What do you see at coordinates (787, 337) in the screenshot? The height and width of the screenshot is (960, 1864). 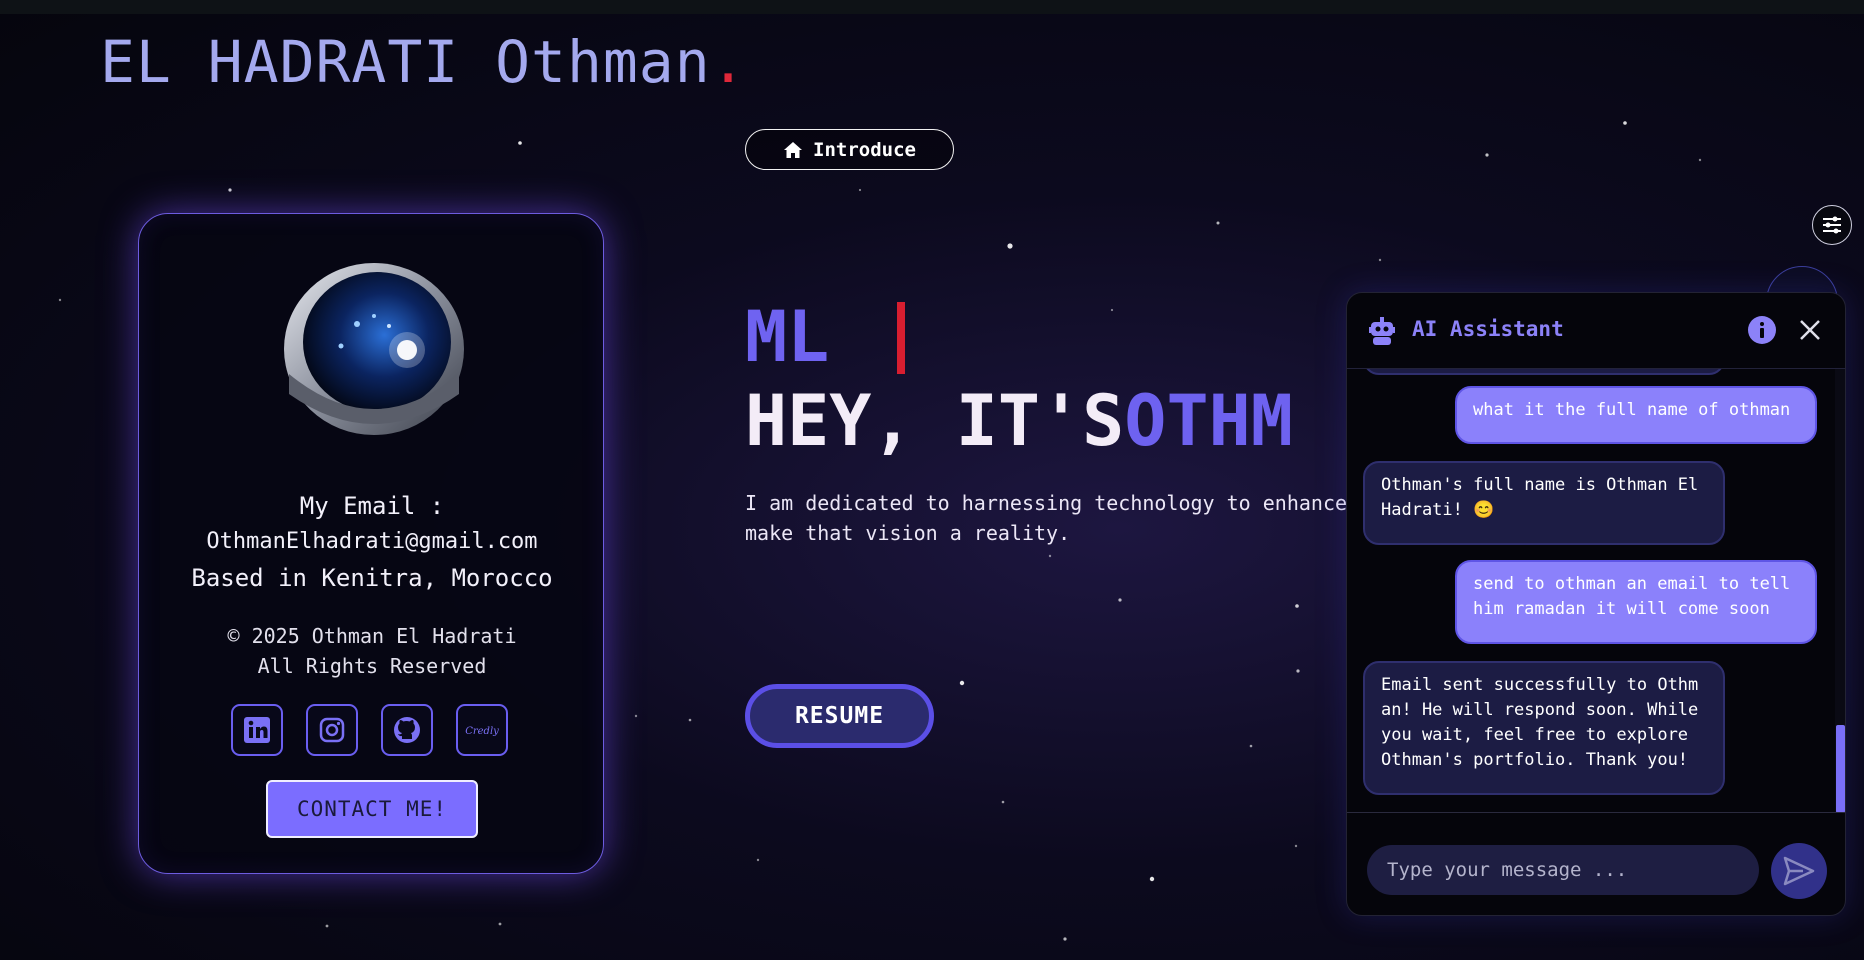 I see `typing-text: ML` at bounding box center [787, 337].